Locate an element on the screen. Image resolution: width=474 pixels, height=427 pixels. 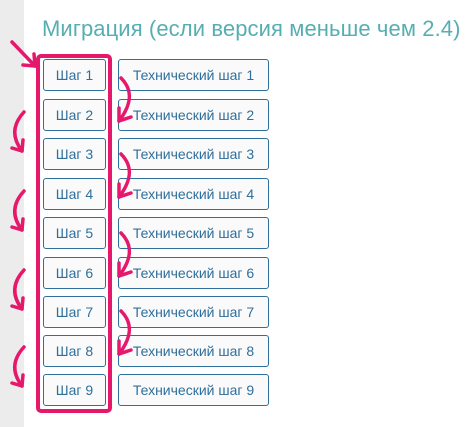
tech-step-button-4: Технический шаг 4 is located at coordinates (193, 194).